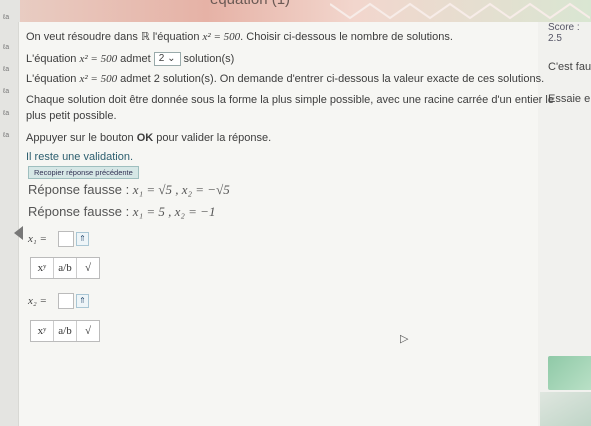  I want to click on x1-help-button: ⇑, so click(82, 239).